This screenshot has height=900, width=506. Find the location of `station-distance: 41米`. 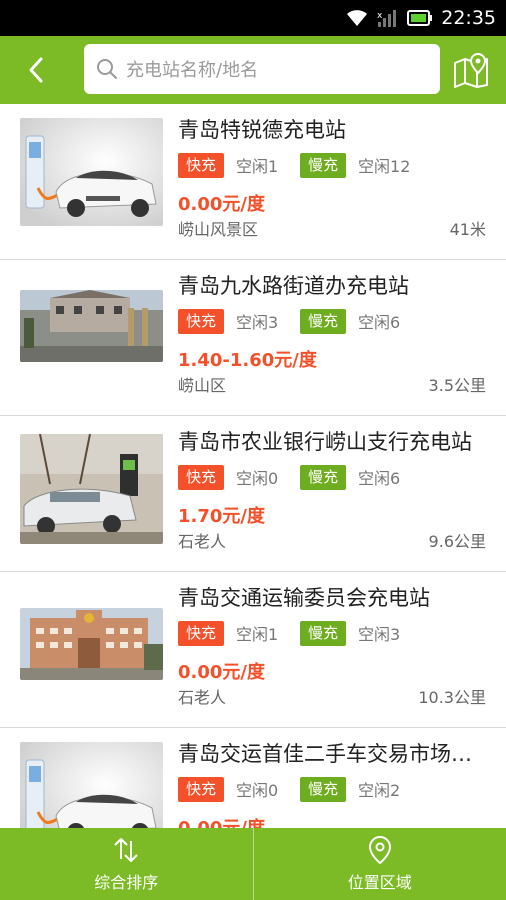

station-distance: 41米 is located at coordinates (467, 229).